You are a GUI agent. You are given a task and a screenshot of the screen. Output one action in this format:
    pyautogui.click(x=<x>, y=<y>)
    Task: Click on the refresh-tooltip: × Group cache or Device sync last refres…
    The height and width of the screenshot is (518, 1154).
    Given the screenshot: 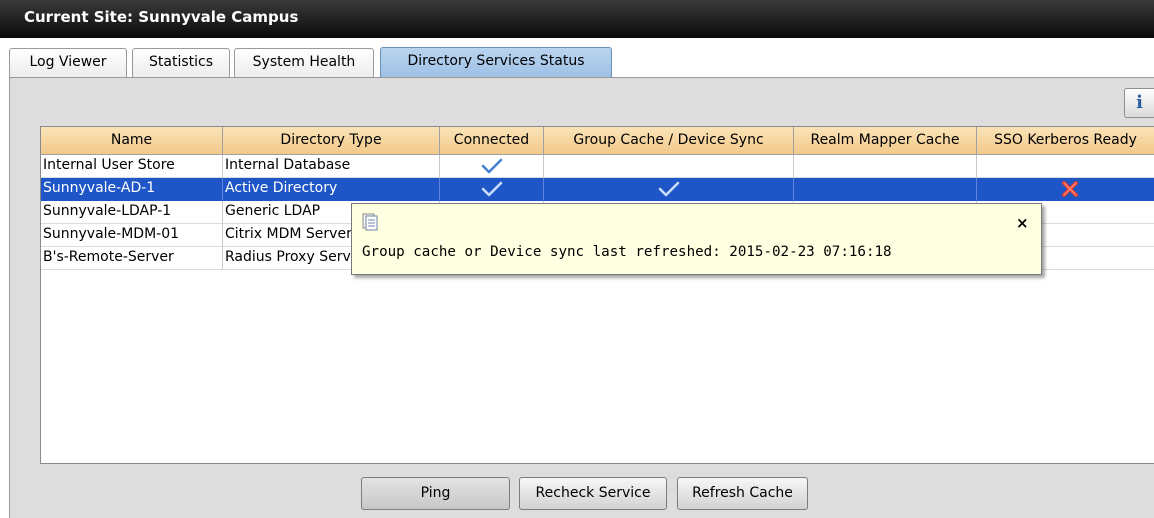 What is the action you would take?
    pyautogui.click(x=696, y=239)
    